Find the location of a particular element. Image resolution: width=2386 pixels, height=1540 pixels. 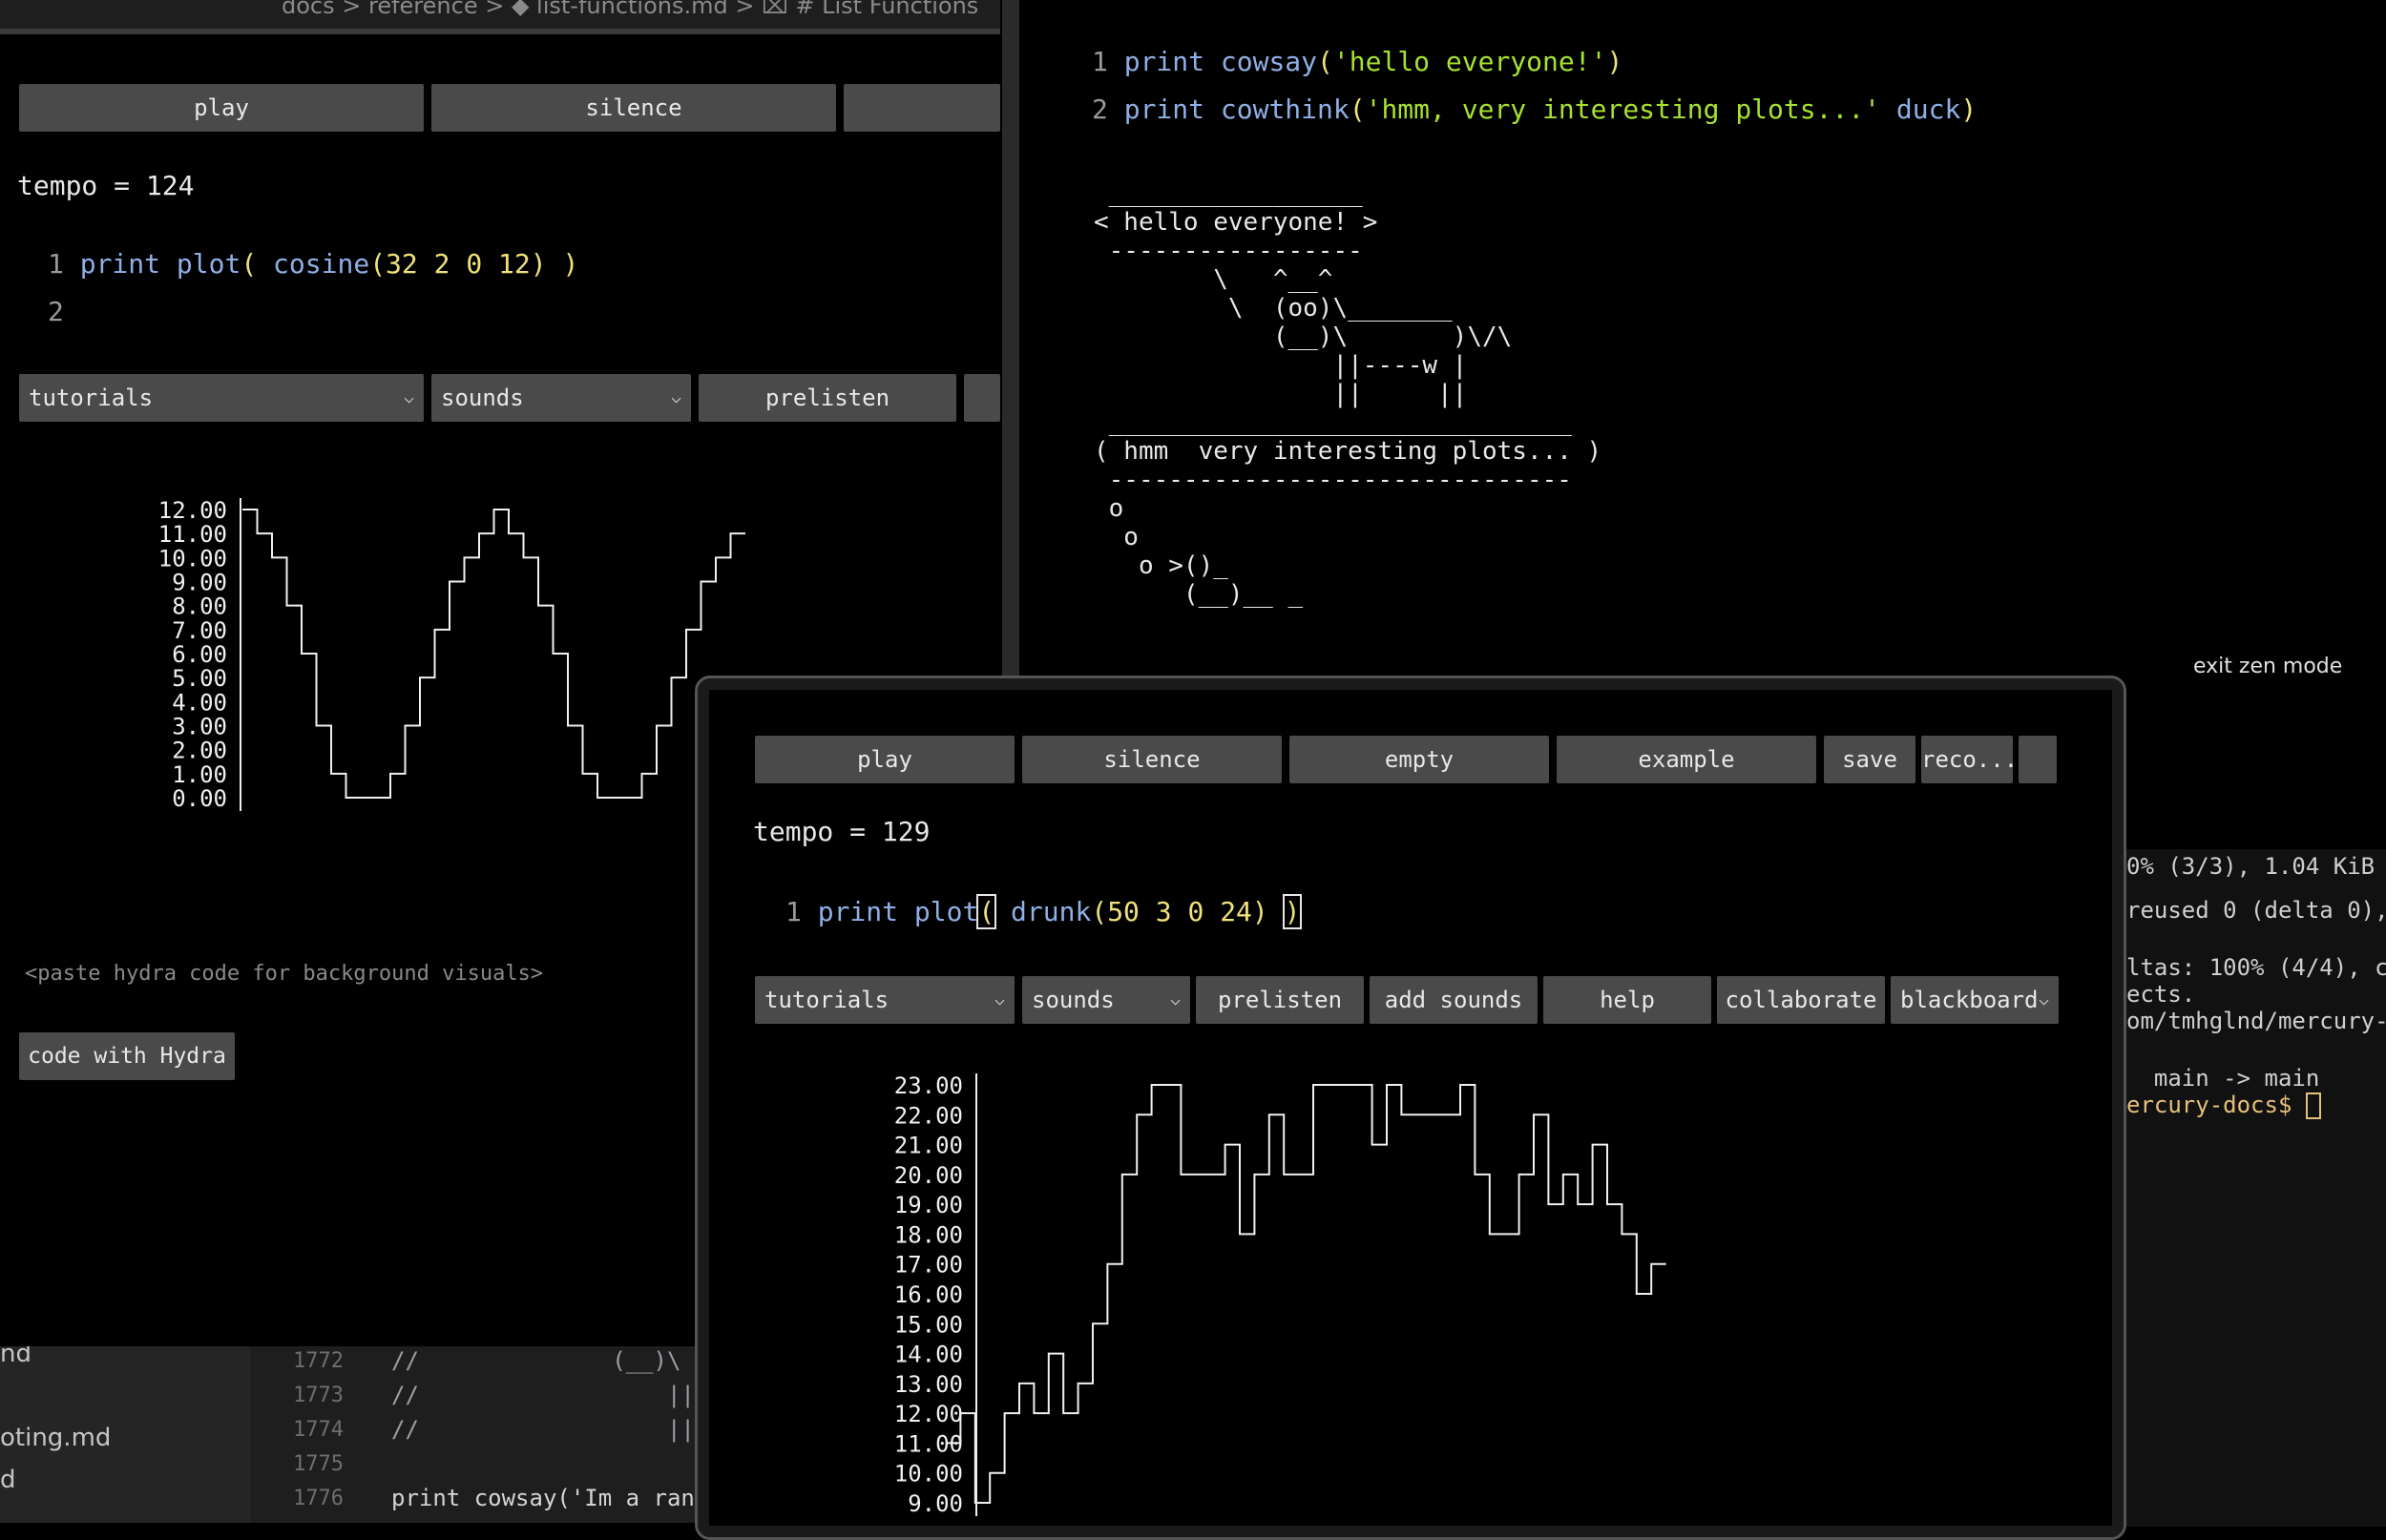

code-line-1: 1 print cowsay('hello everyone!') is located at coordinates (1357, 62).